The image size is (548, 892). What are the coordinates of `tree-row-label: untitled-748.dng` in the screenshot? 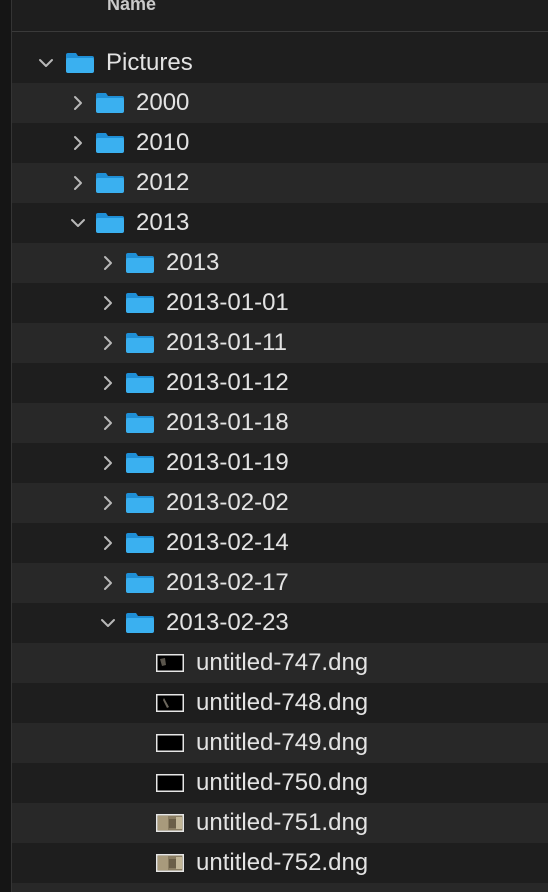 It's located at (282, 702).